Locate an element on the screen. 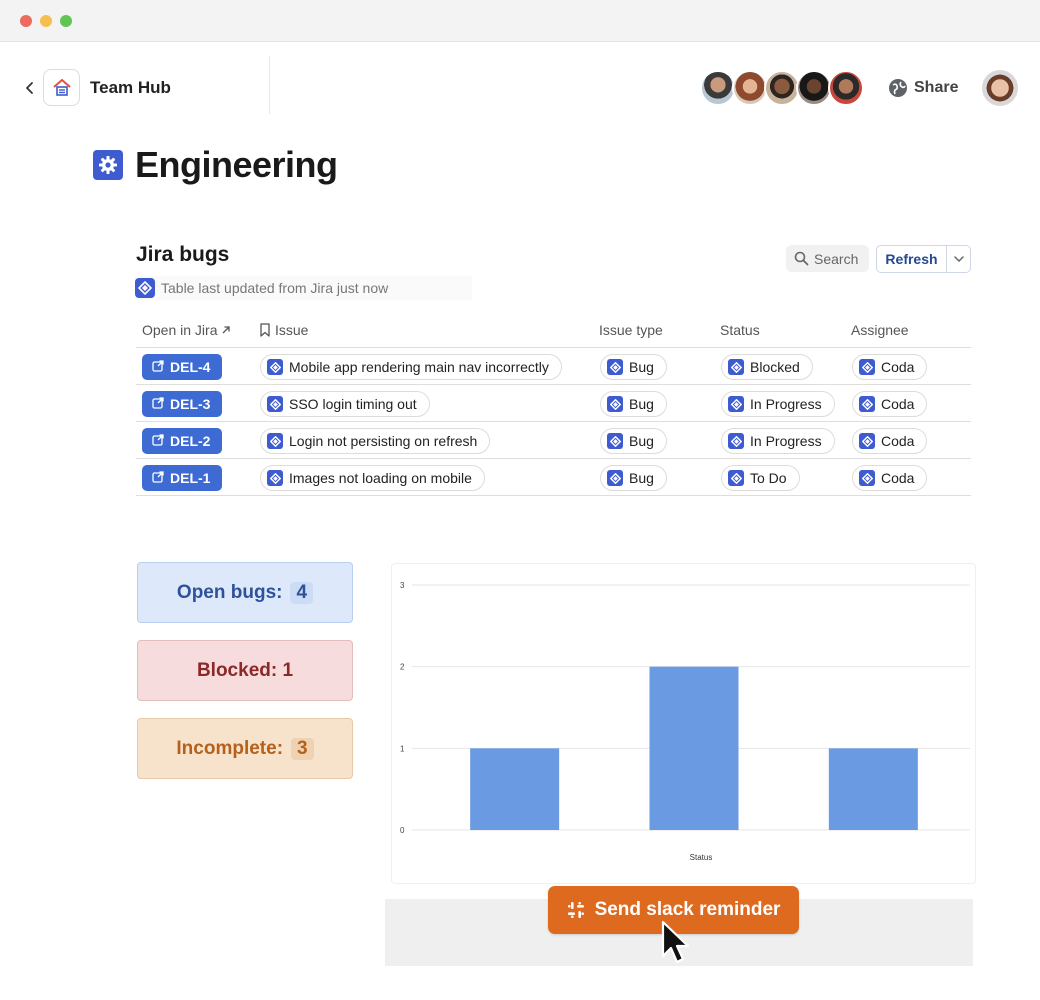 The image size is (1040, 1000). doc-logo-icon is located at coordinates (61, 87).